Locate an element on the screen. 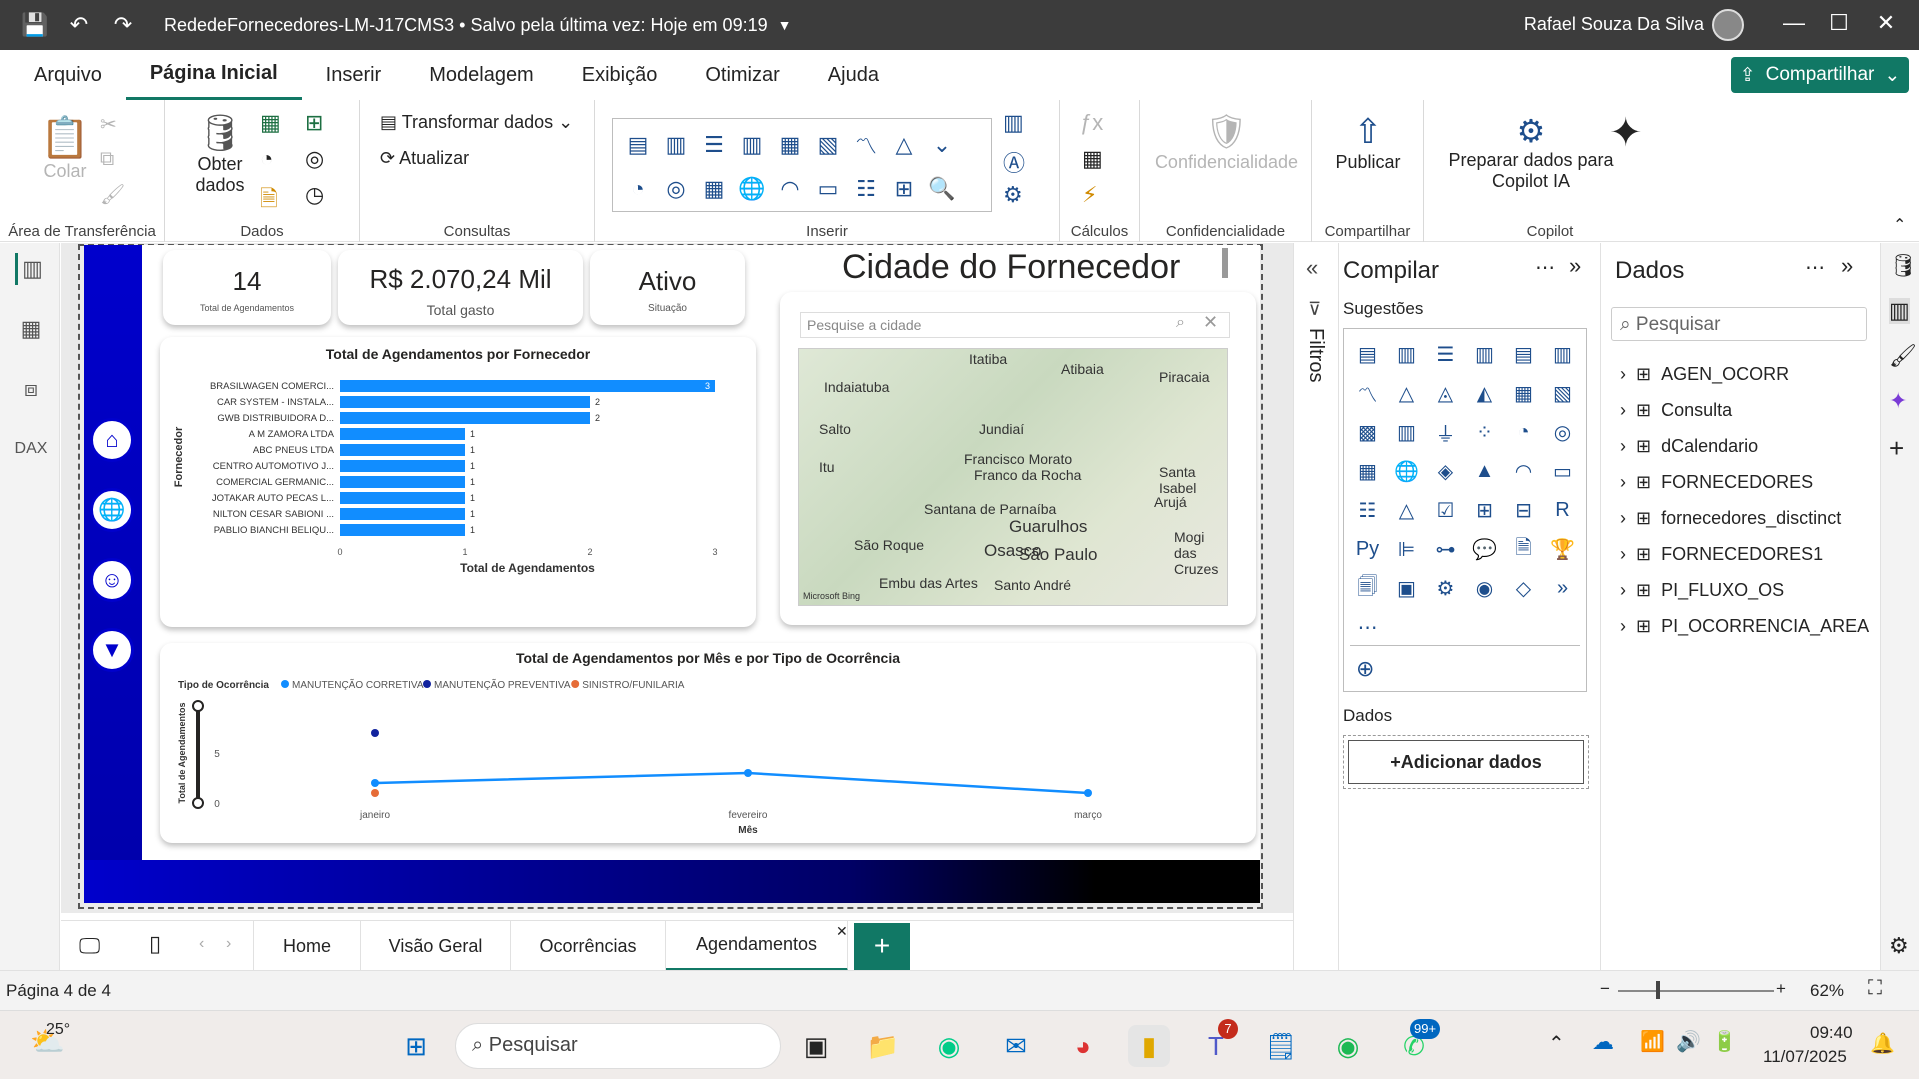 The width and height of the screenshot is (1919, 1079). donut-chart-icon: ◎ is located at coordinates (1562, 432).